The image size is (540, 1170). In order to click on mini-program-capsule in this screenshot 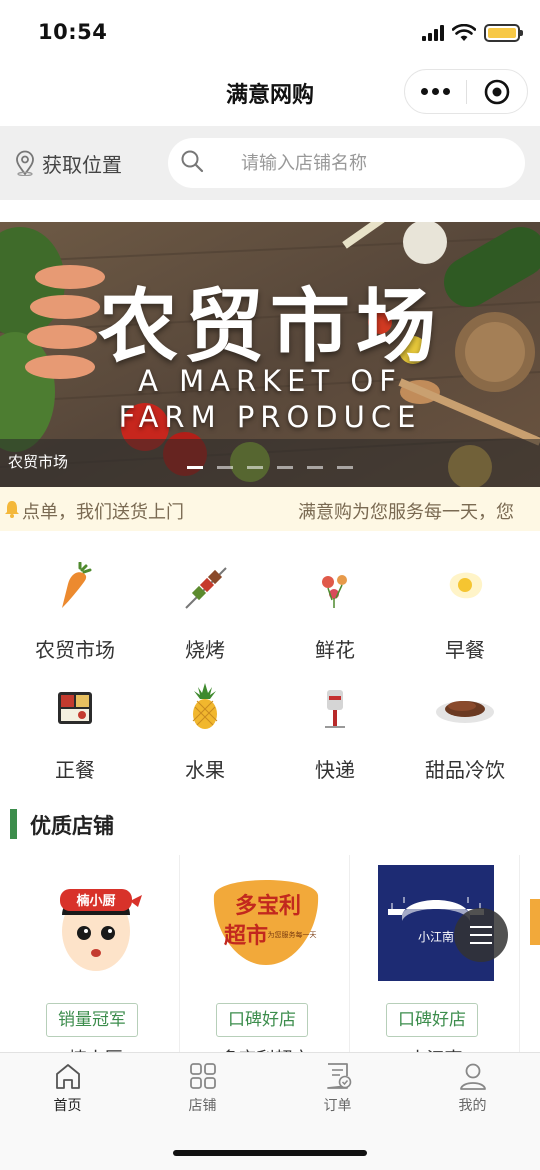, I will do `click(466, 91)`.